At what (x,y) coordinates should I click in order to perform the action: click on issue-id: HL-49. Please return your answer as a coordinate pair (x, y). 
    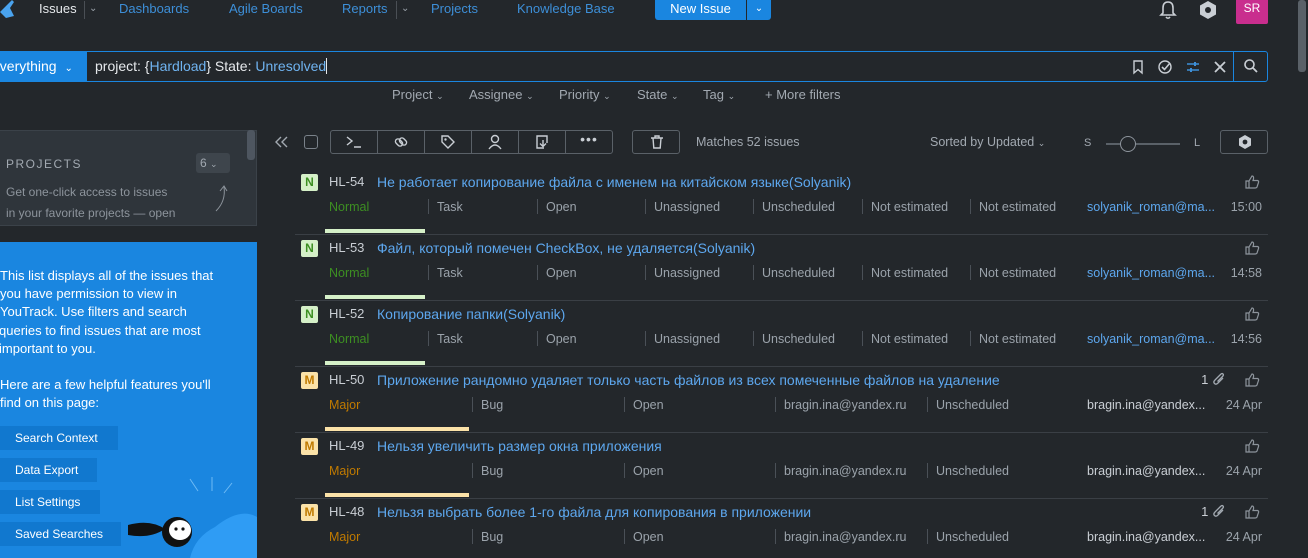
    Looking at the image, I should click on (346, 445).